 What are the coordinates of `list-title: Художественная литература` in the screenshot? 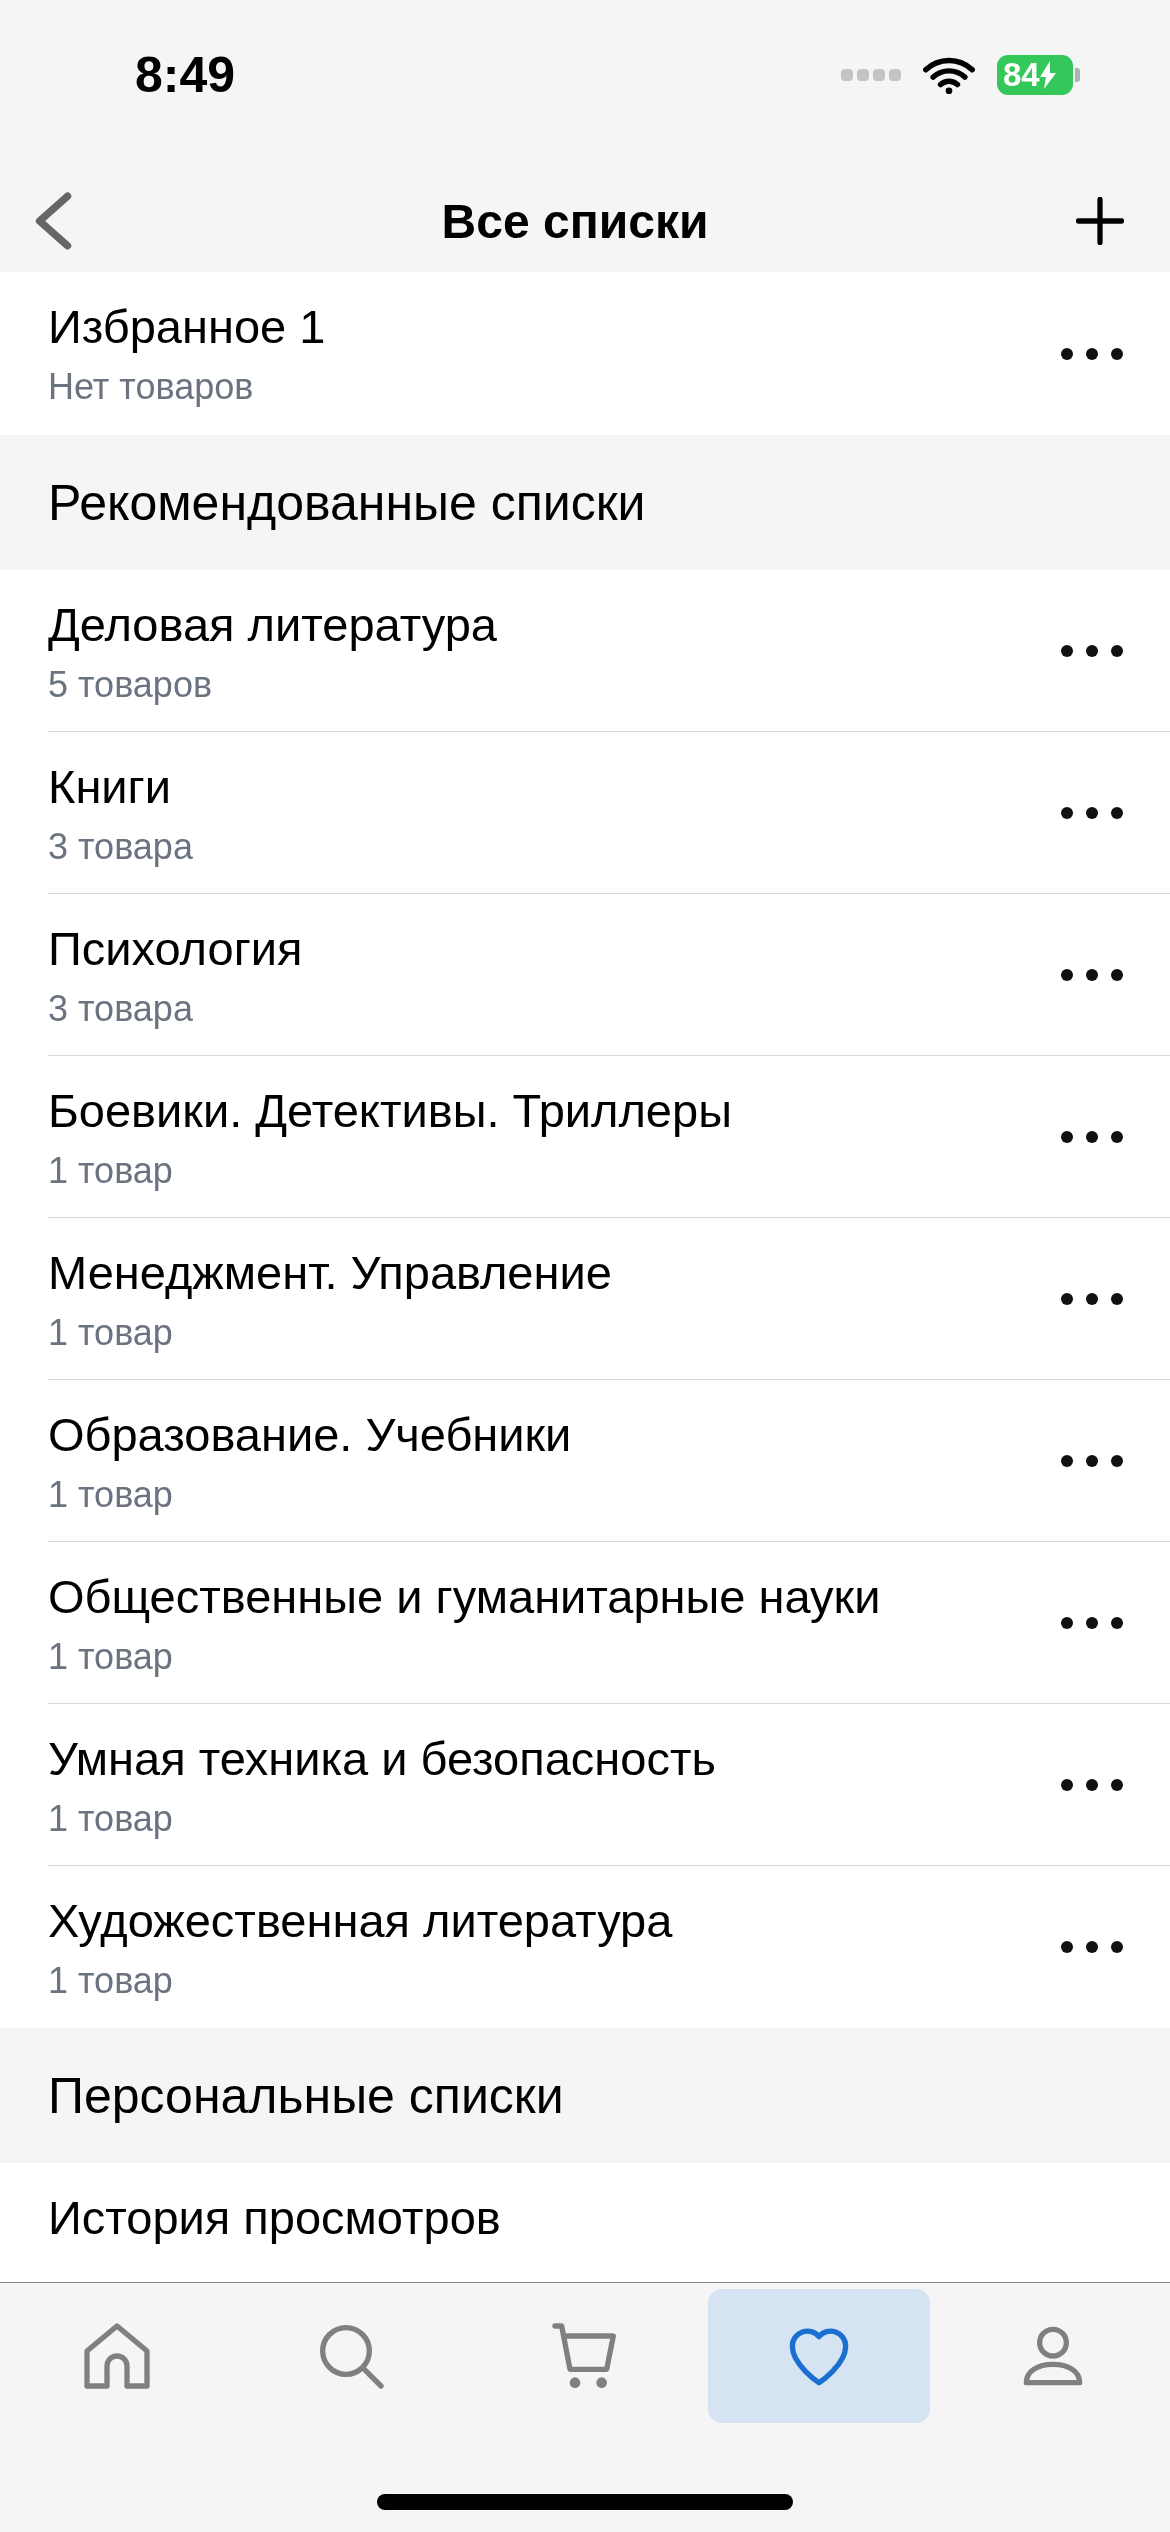 It's located at (360, 1920).